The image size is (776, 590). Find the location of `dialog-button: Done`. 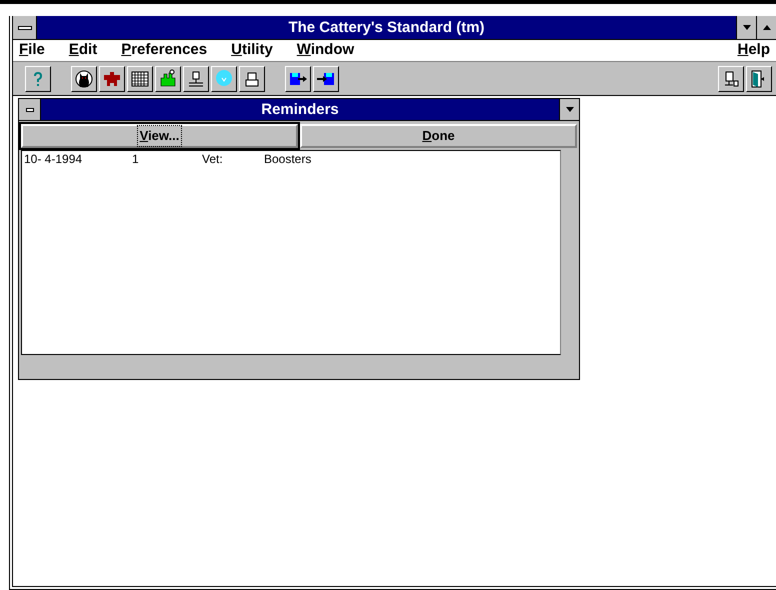

dialog-button: Done is located at coordinates (438, 136).